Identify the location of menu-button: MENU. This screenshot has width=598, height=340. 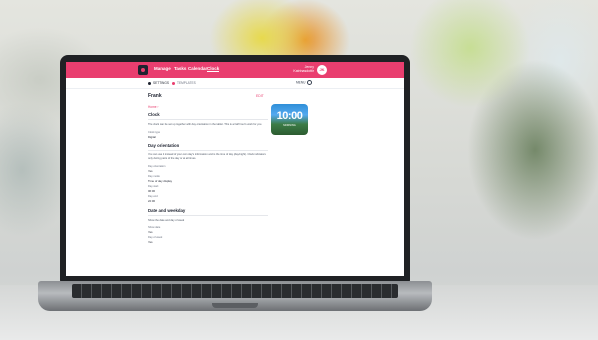
(304, 82).